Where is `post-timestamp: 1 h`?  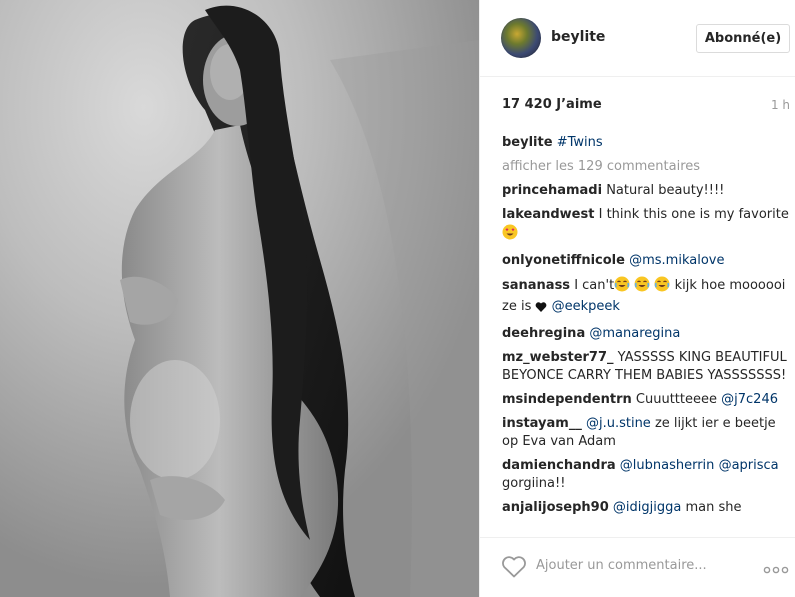 post-timestamp: 1 h is located at coordinates (780, 105).